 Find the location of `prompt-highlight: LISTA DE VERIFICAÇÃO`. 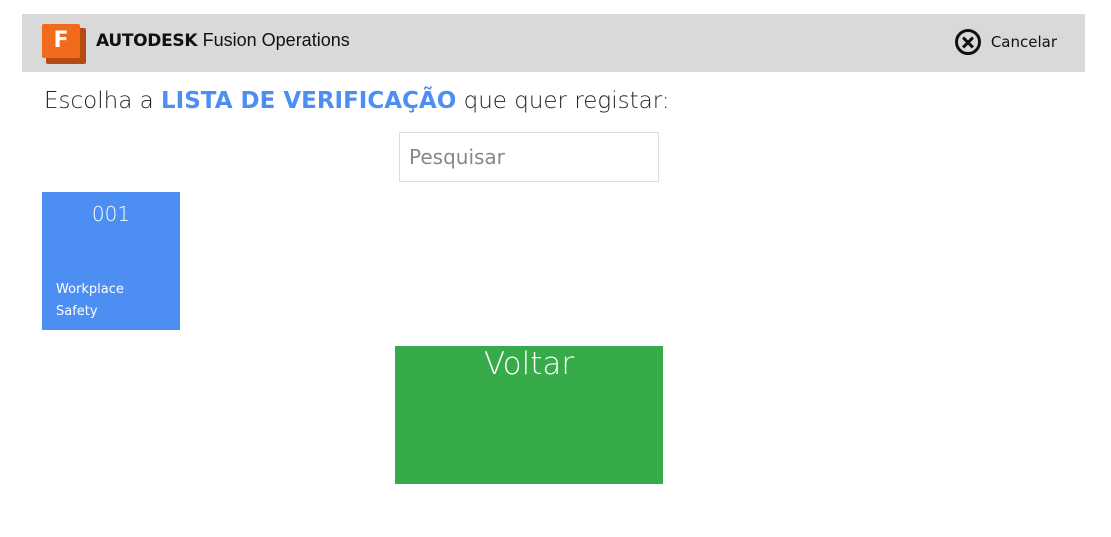

prompt-highlight: LISTA DE VERIFICAÇÃO is located at coordinates (309, 101).